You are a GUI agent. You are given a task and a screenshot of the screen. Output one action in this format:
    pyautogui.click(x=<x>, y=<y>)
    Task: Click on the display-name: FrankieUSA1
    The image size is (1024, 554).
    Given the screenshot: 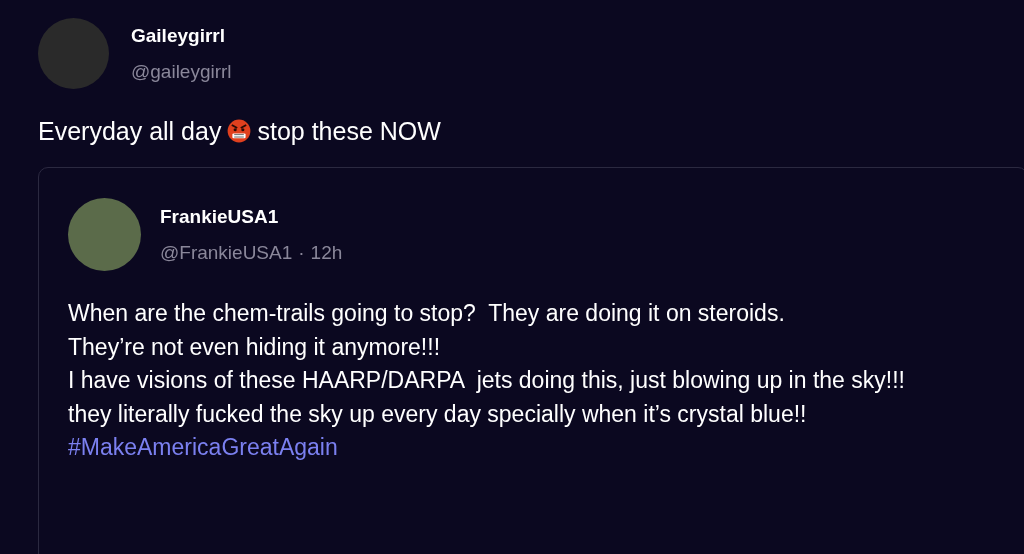 What is the action you would take?
    pyautogui.click(x=251, y=216)
    